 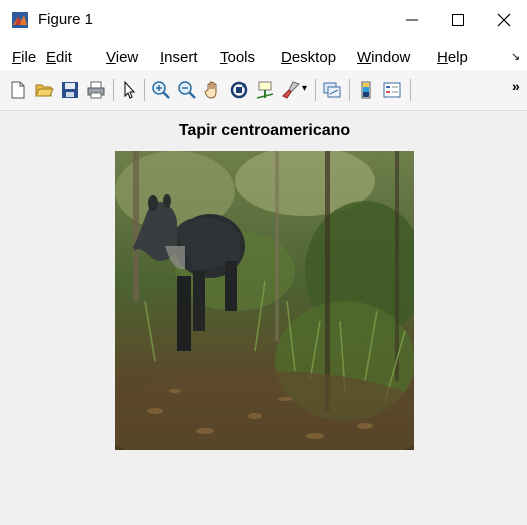 What do you see at coordinates (20, 20) in the screenshot?
I see `matlab-icon` at bounding box center [20, 20].